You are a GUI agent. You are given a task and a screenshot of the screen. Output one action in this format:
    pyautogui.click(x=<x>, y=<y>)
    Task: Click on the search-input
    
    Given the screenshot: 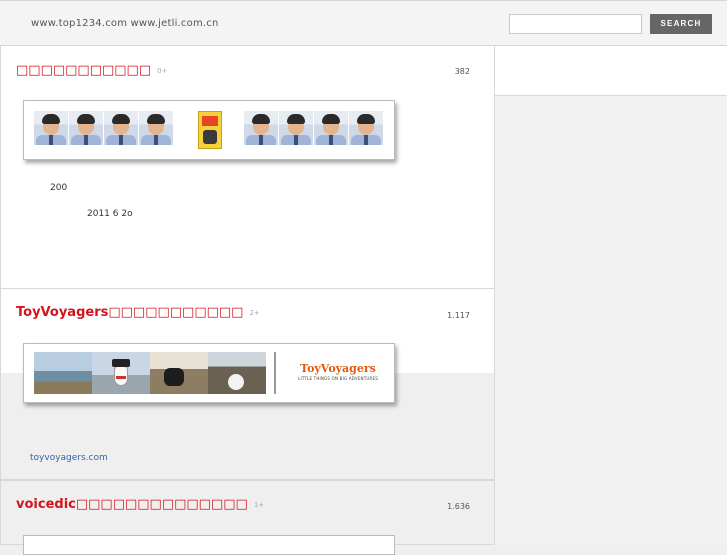 What is the action you would take?
    pyautogui.click(x=575, y=24)
    